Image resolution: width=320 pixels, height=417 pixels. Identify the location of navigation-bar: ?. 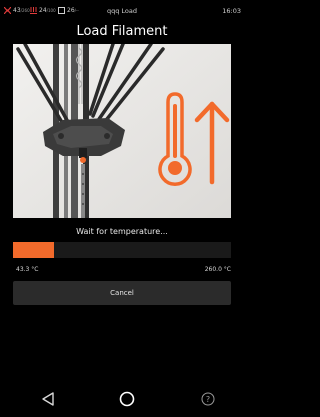
(122, 399).